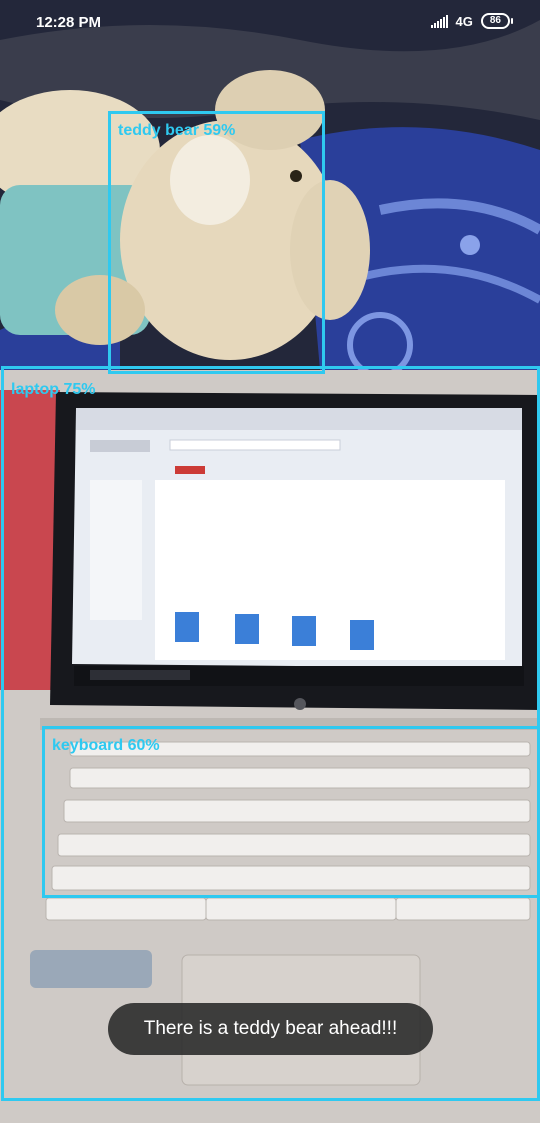 The image size is (540, 1123). I want to click on detection-label: teddy bear 59%, so click(177, 130).